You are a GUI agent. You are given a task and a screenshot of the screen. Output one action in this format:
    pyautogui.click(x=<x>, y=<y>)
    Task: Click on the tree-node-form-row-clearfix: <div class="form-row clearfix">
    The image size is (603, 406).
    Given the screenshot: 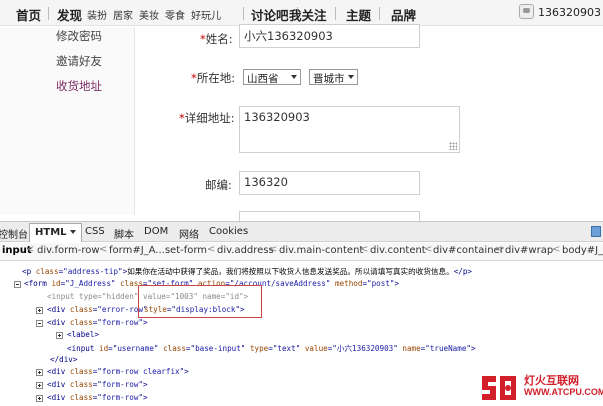 What is the action you would take?
    pyautogui.click(x=118, y=371)
    